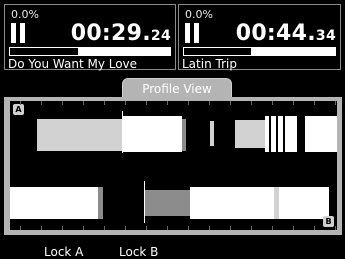 The height and width of the screenshot is (259, 345). Describe the element at coordinates (25, 14) in the screenshot. I see `deck-a-pitch: 0.0%` at that location.